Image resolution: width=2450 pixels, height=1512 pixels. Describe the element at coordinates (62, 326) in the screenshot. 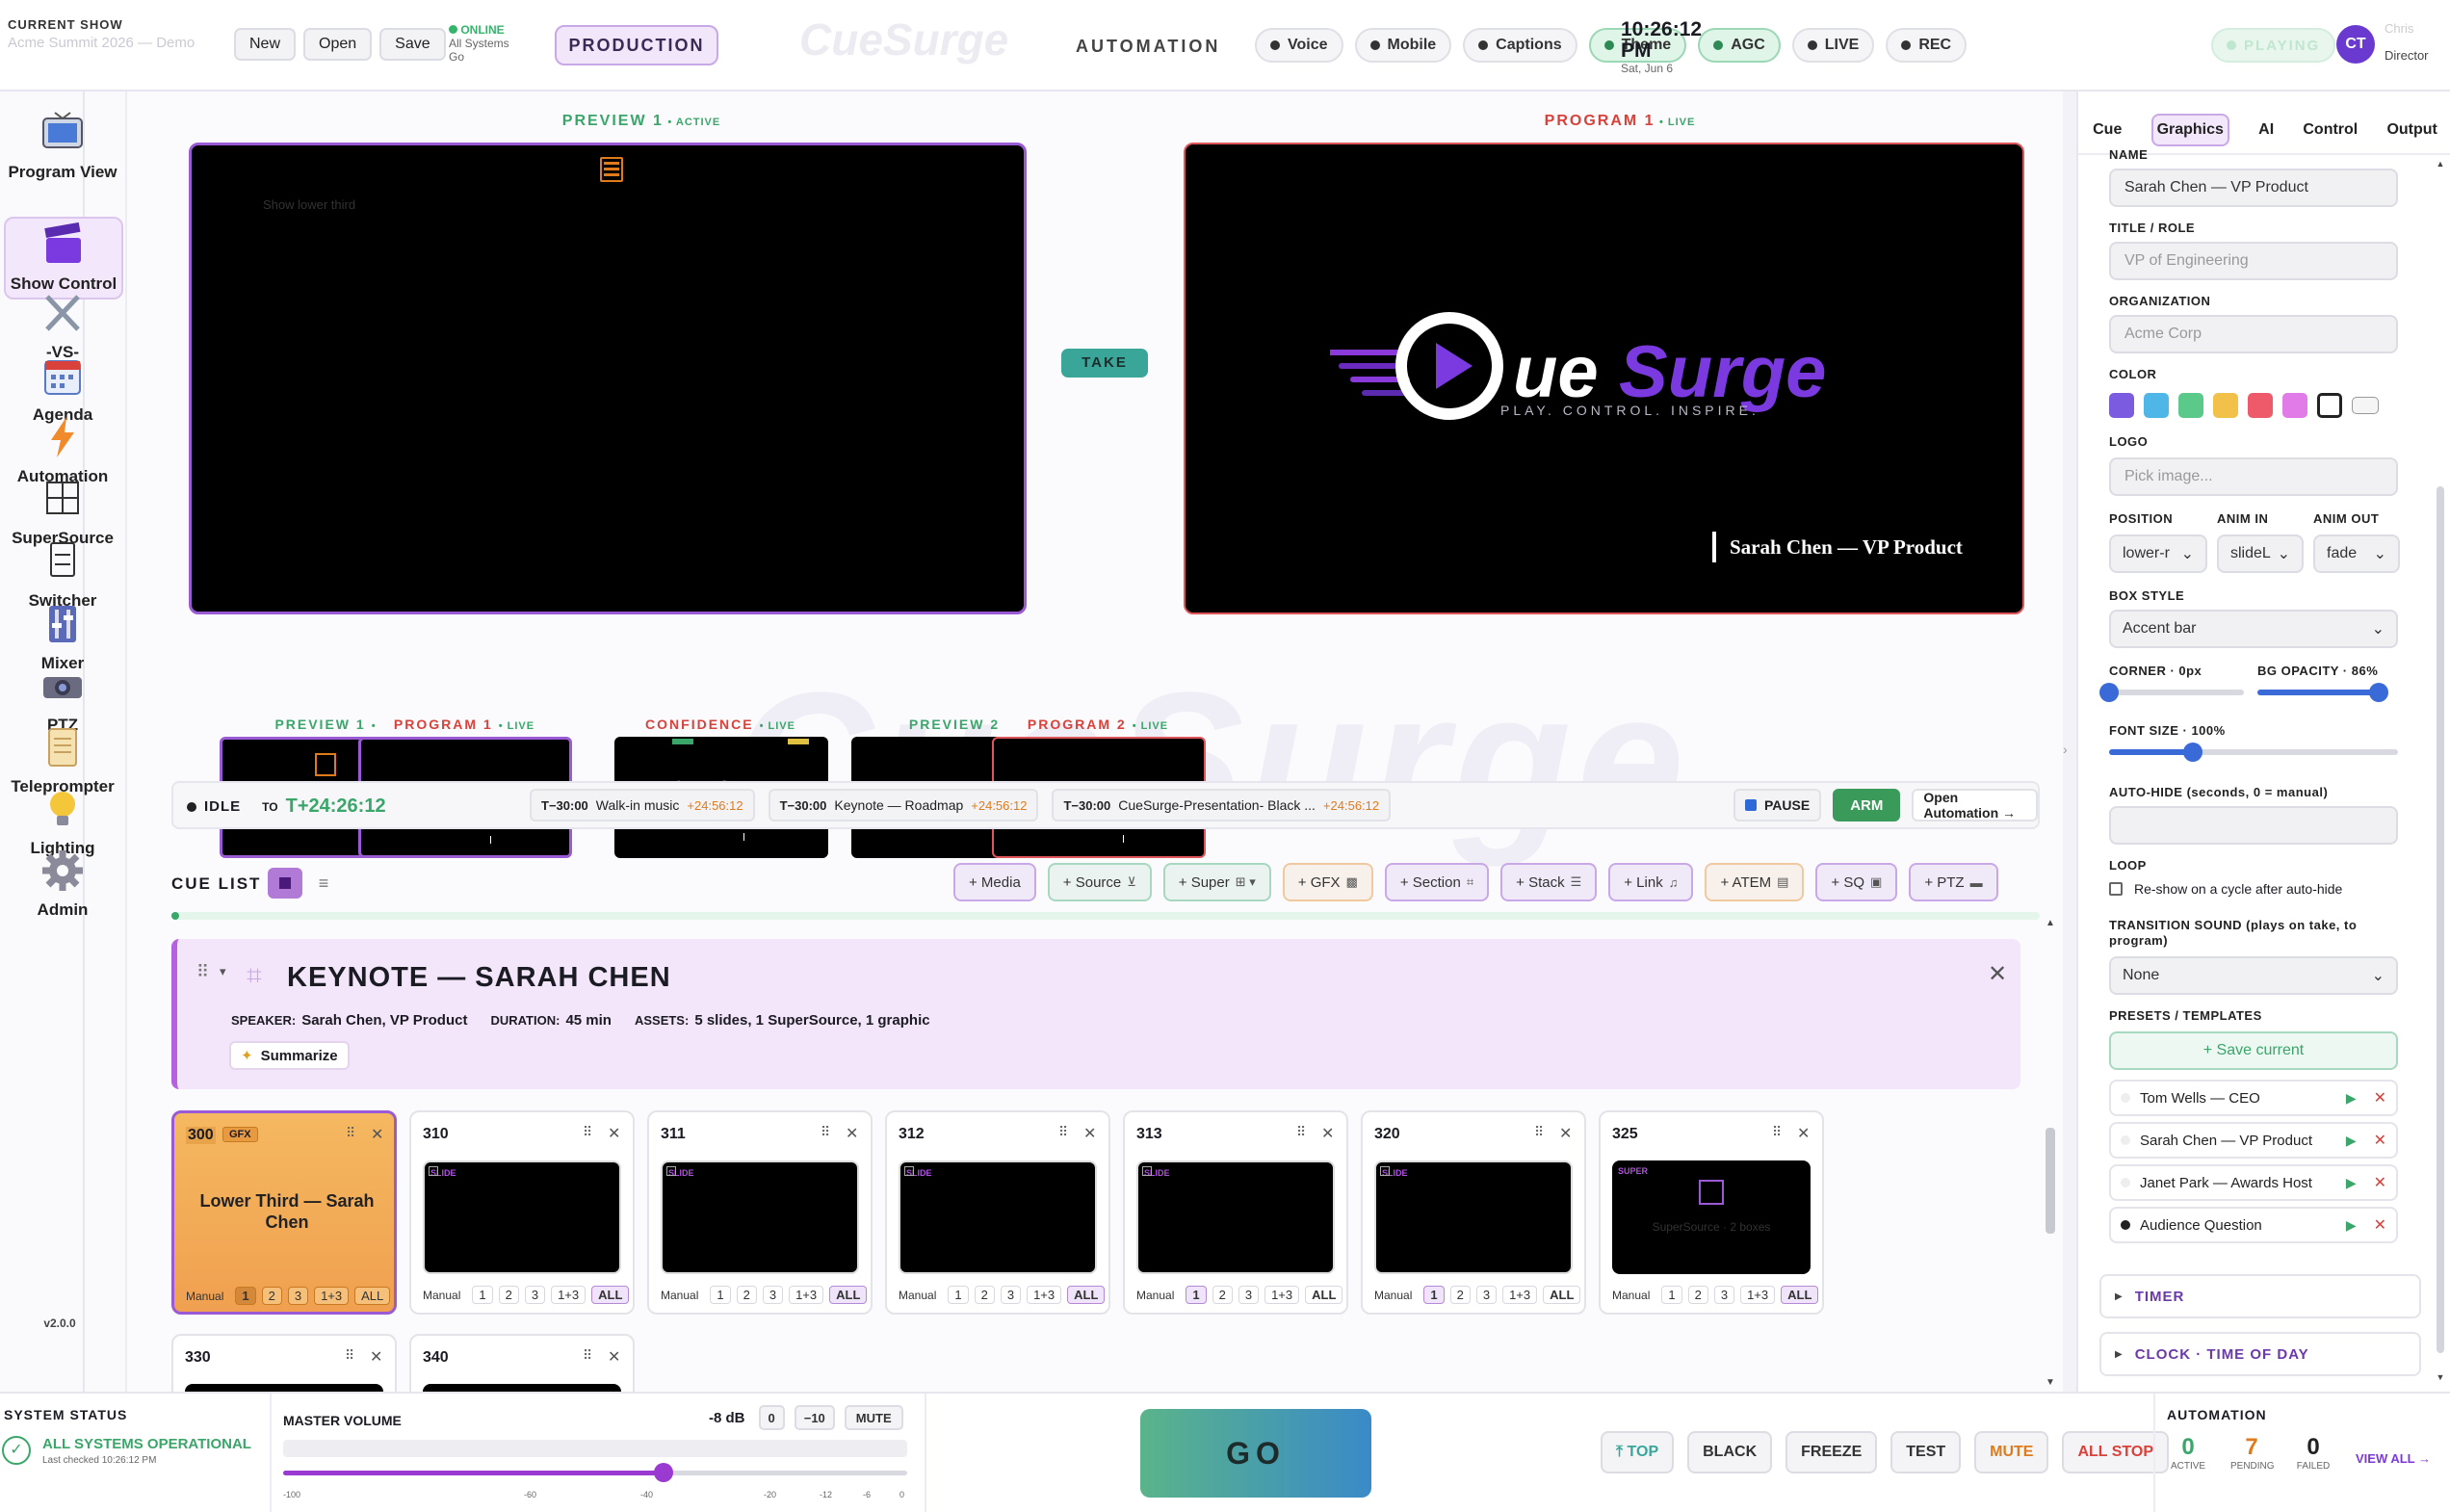

I see `sidebar-item-vs: -VS-` at that location.